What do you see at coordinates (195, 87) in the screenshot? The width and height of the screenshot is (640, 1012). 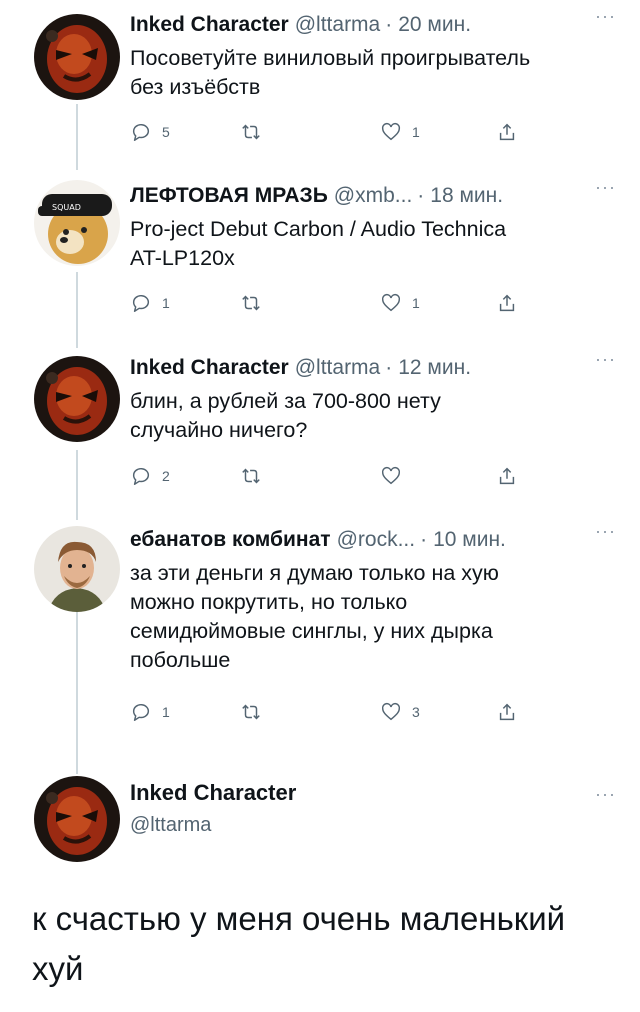 I see `tweet-text-line: без изъёбств` at bounding box center [195, 87].